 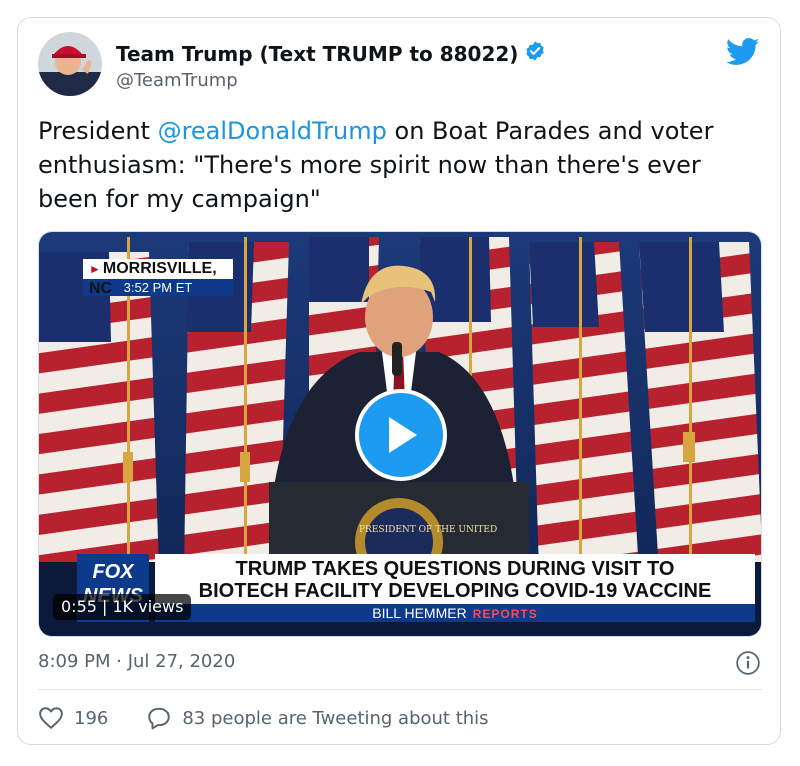 I want to click on video-duration-views: 0:55 | 1K views, so click(x=122, y=607).